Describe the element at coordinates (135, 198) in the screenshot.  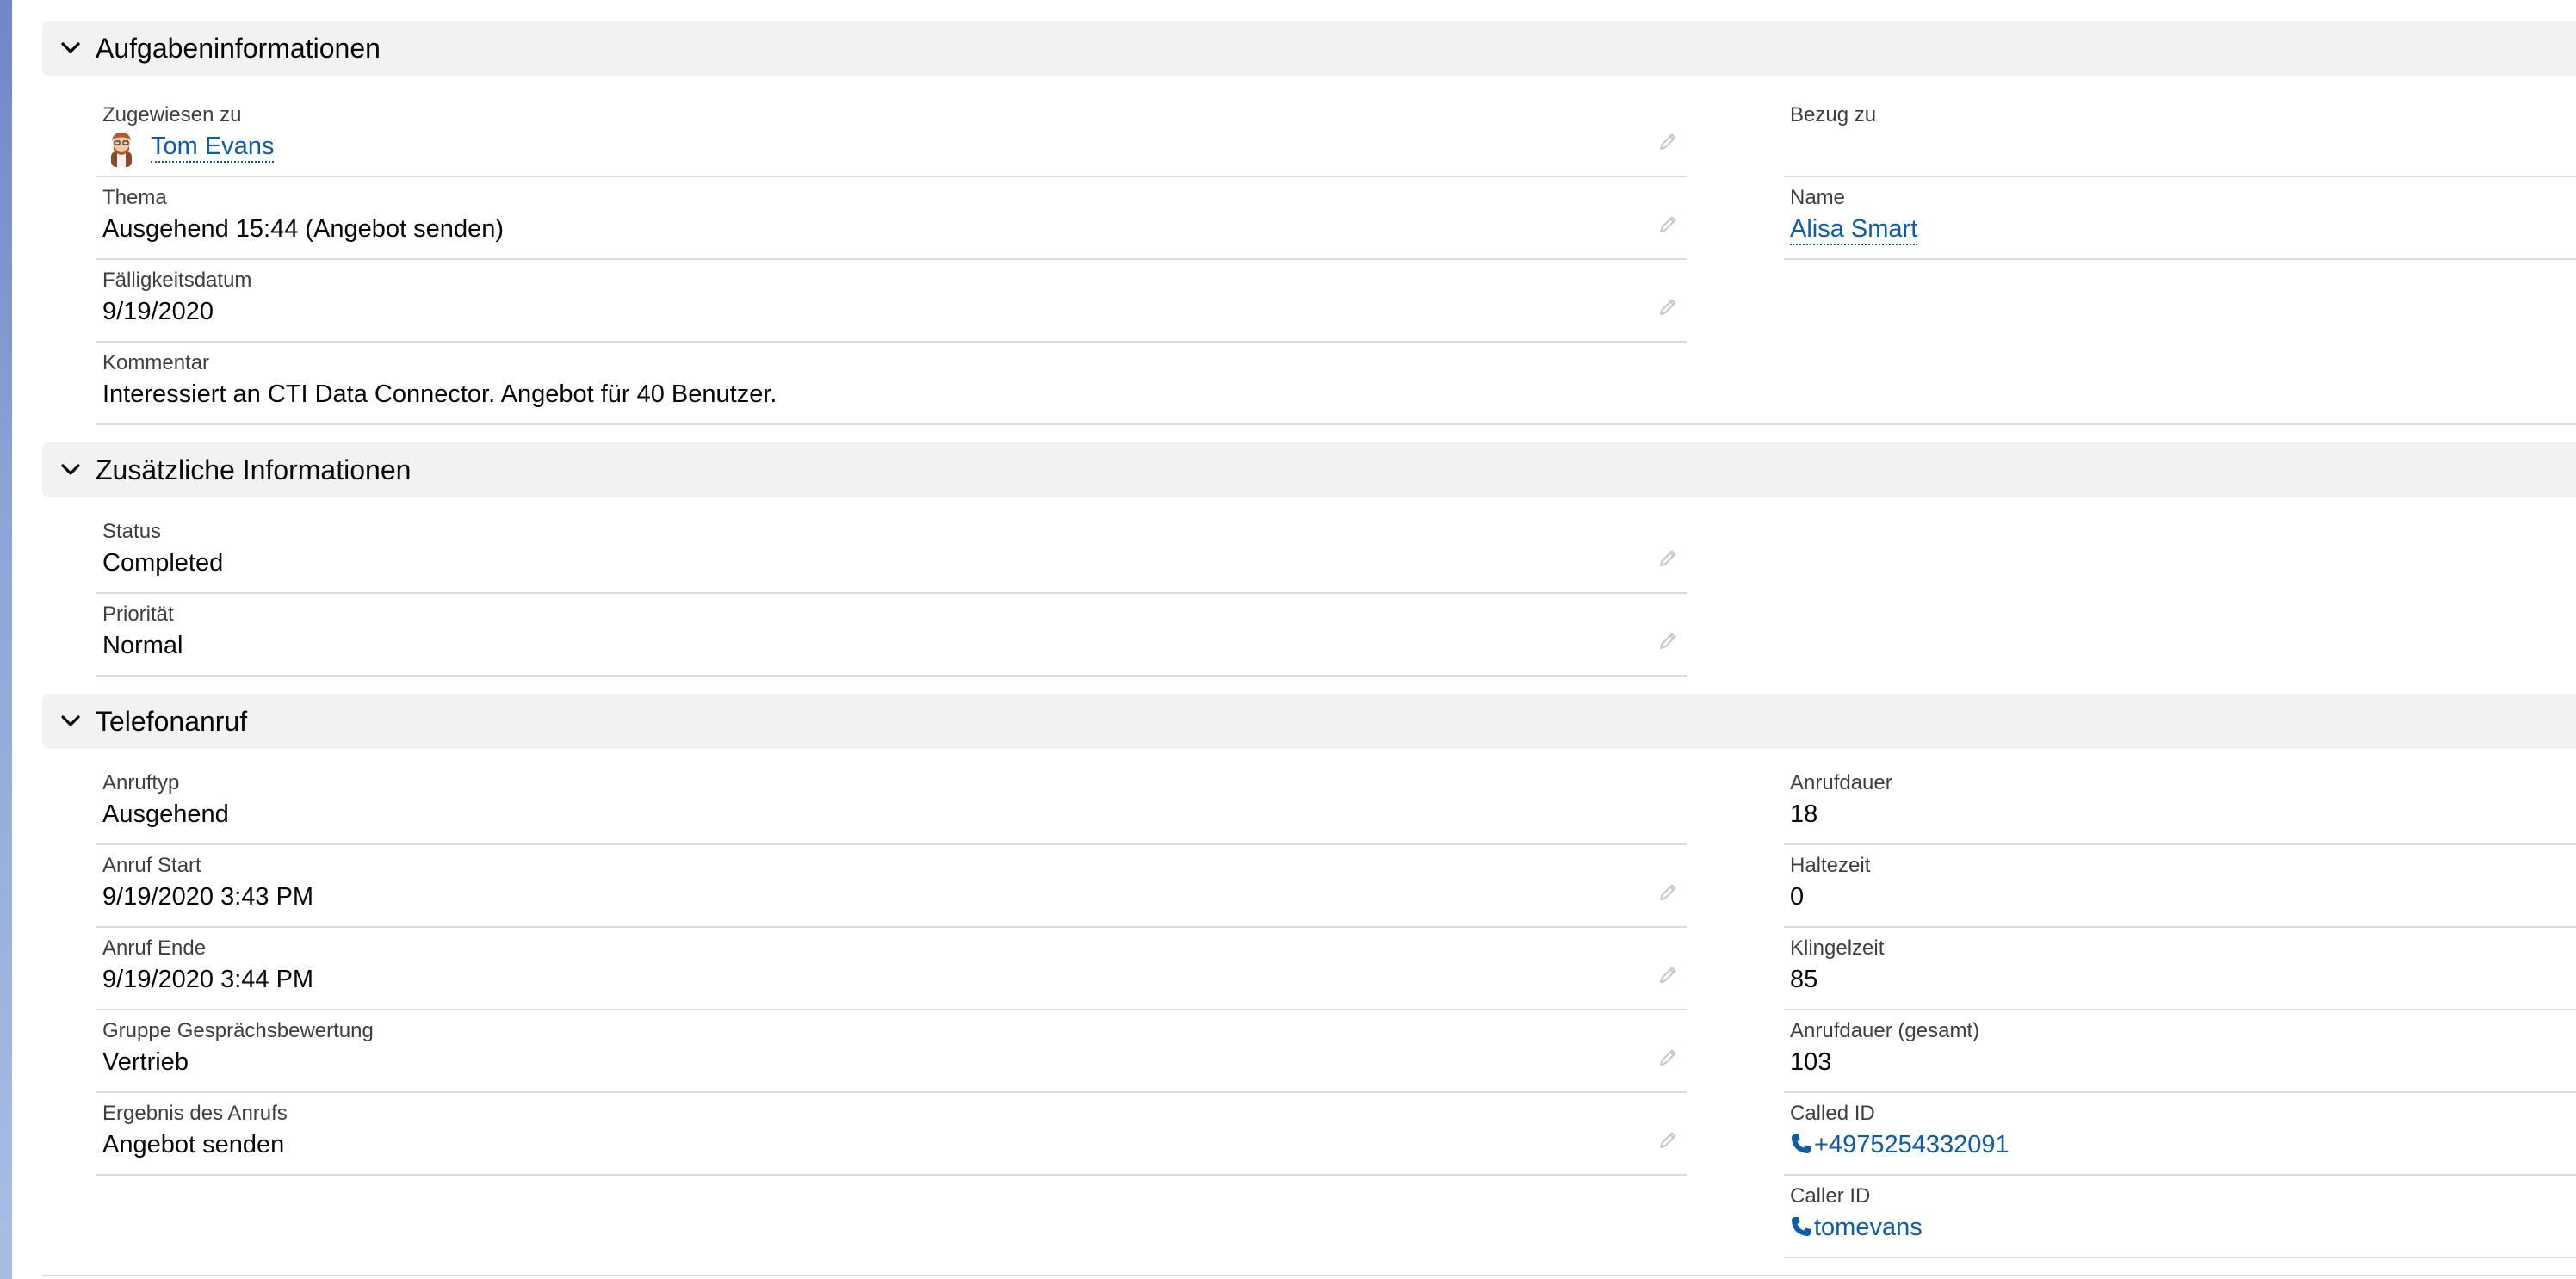
I see `field-label: Thema` at that location.